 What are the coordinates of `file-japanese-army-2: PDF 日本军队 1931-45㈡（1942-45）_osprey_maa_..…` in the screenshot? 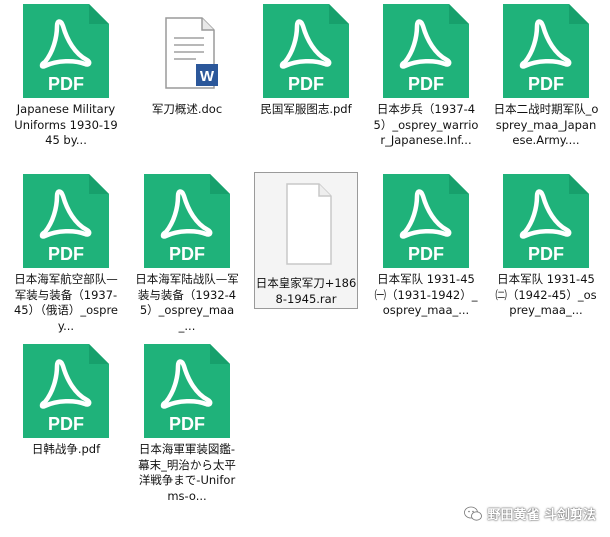 It's located at (546, 246).